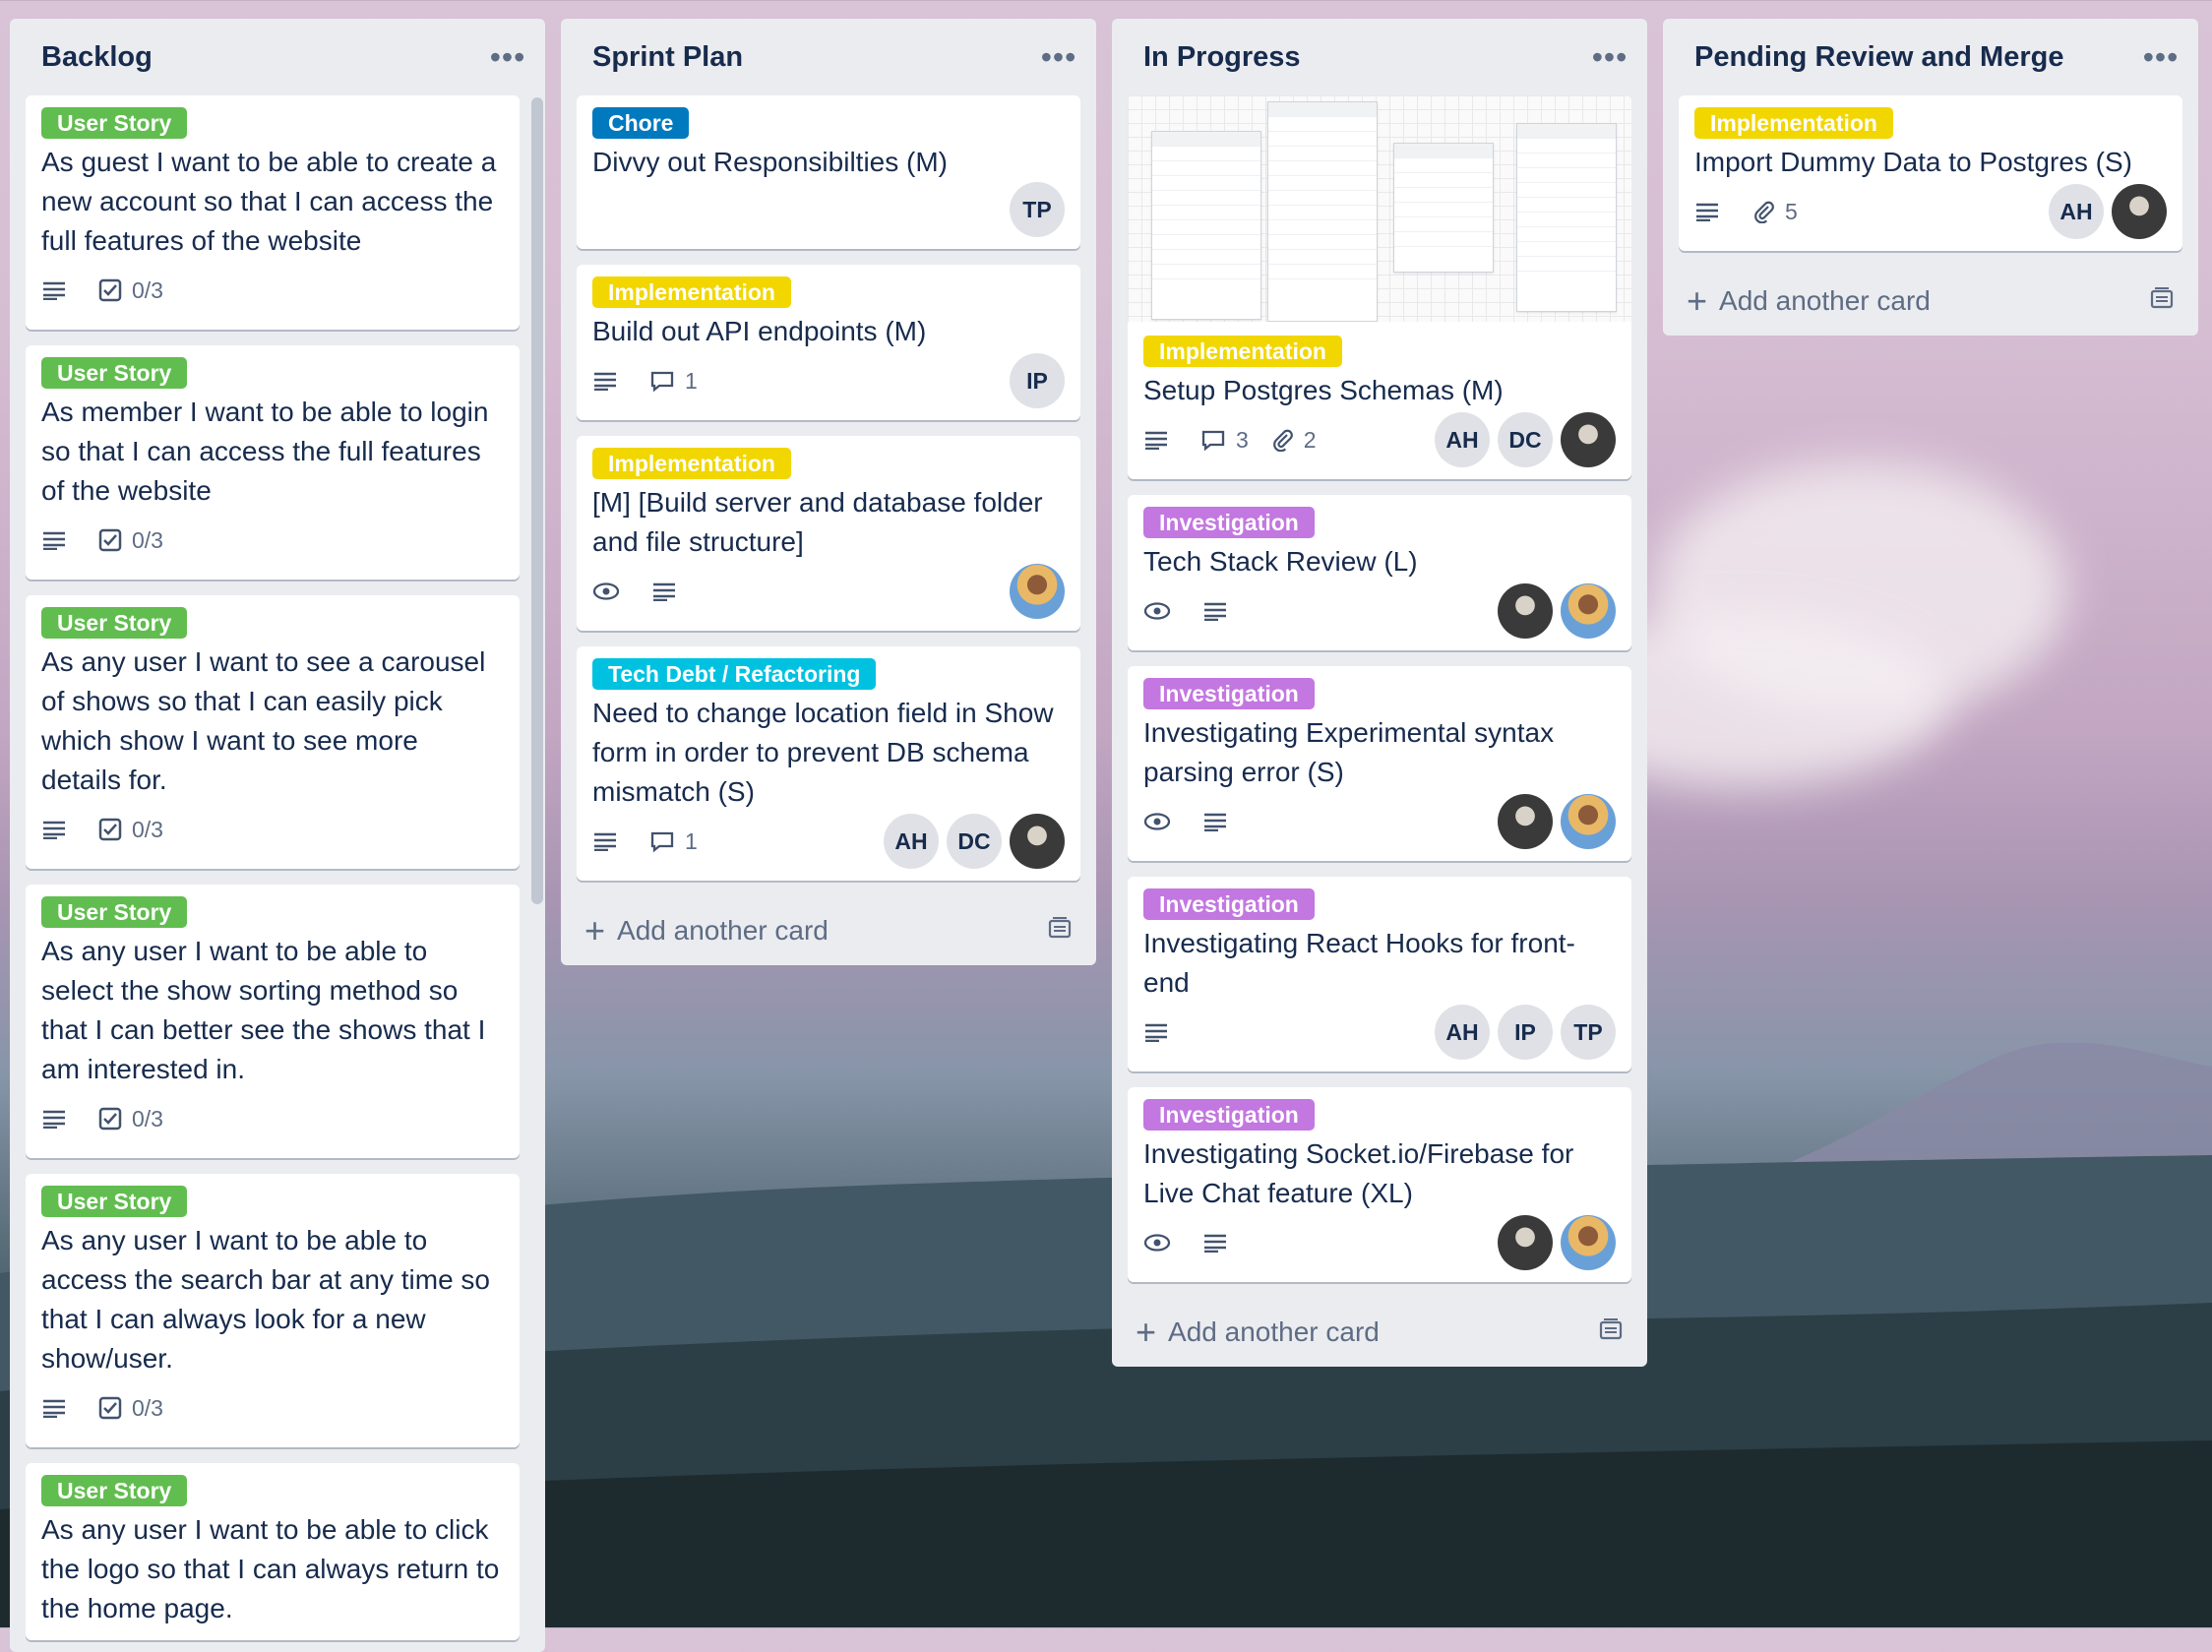 The image size is (2212, 1652). What do you see at coordinates (1697, 300) in the screenshot?
I see `plus-icon: +` at bounding box center [1697, 300].